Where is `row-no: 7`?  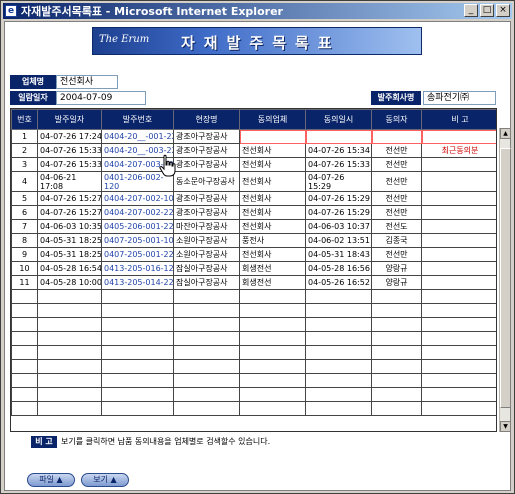
row-no: 7 is located at coordinates (24, 226).